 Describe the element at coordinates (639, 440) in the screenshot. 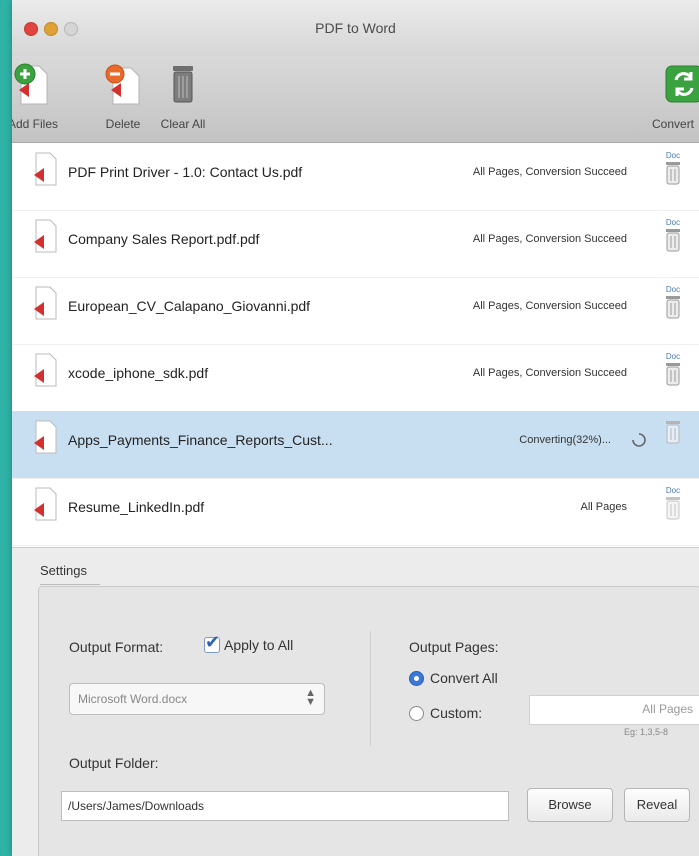

I see `spinner-icon` at that location.